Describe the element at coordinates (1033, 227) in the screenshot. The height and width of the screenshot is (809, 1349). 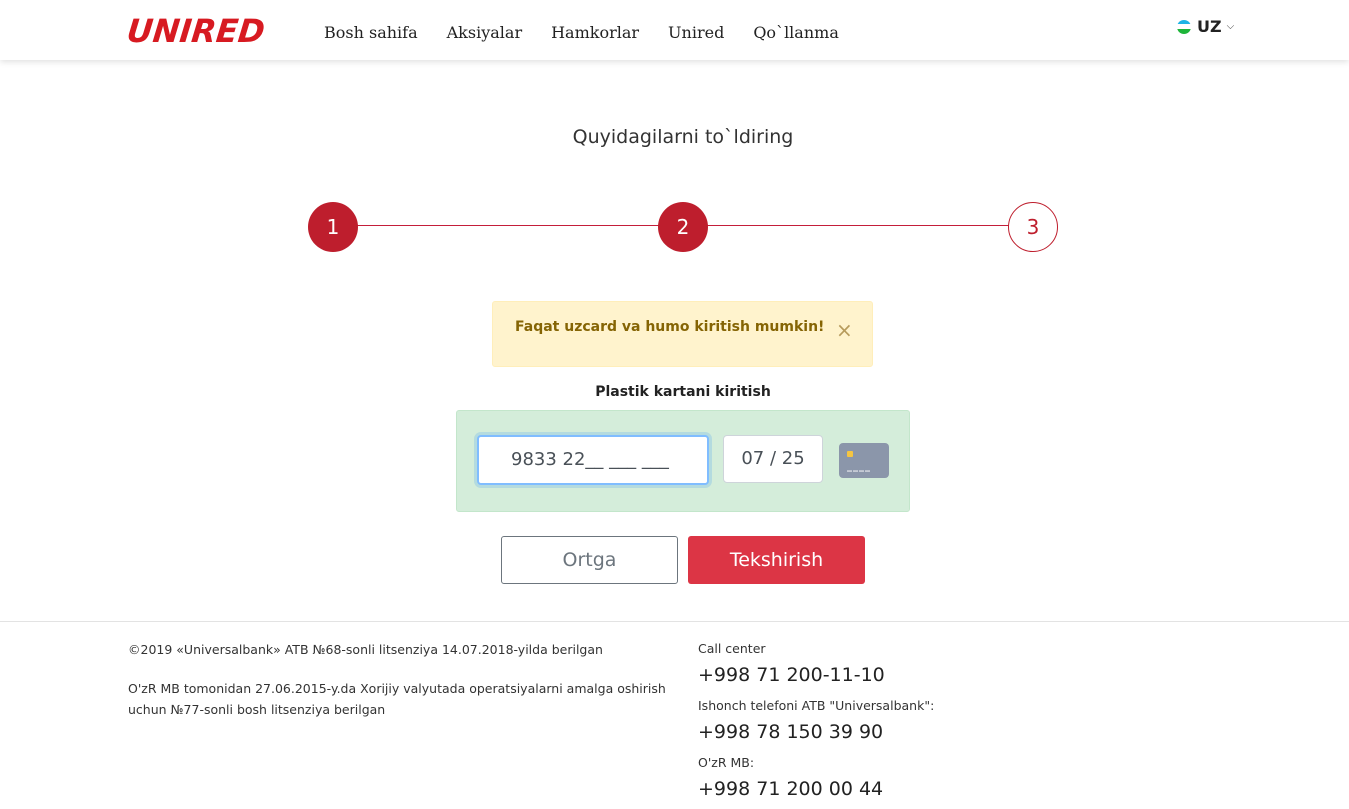
I see `step-3: 3` at that location.